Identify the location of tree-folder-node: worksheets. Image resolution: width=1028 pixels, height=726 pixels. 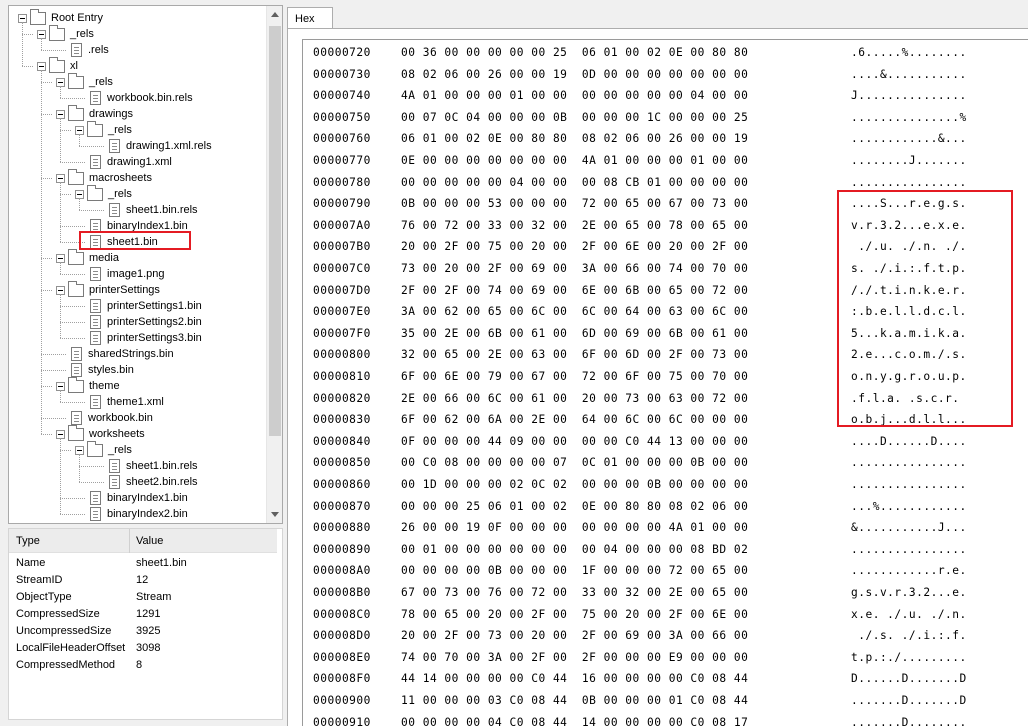
(101, 433).